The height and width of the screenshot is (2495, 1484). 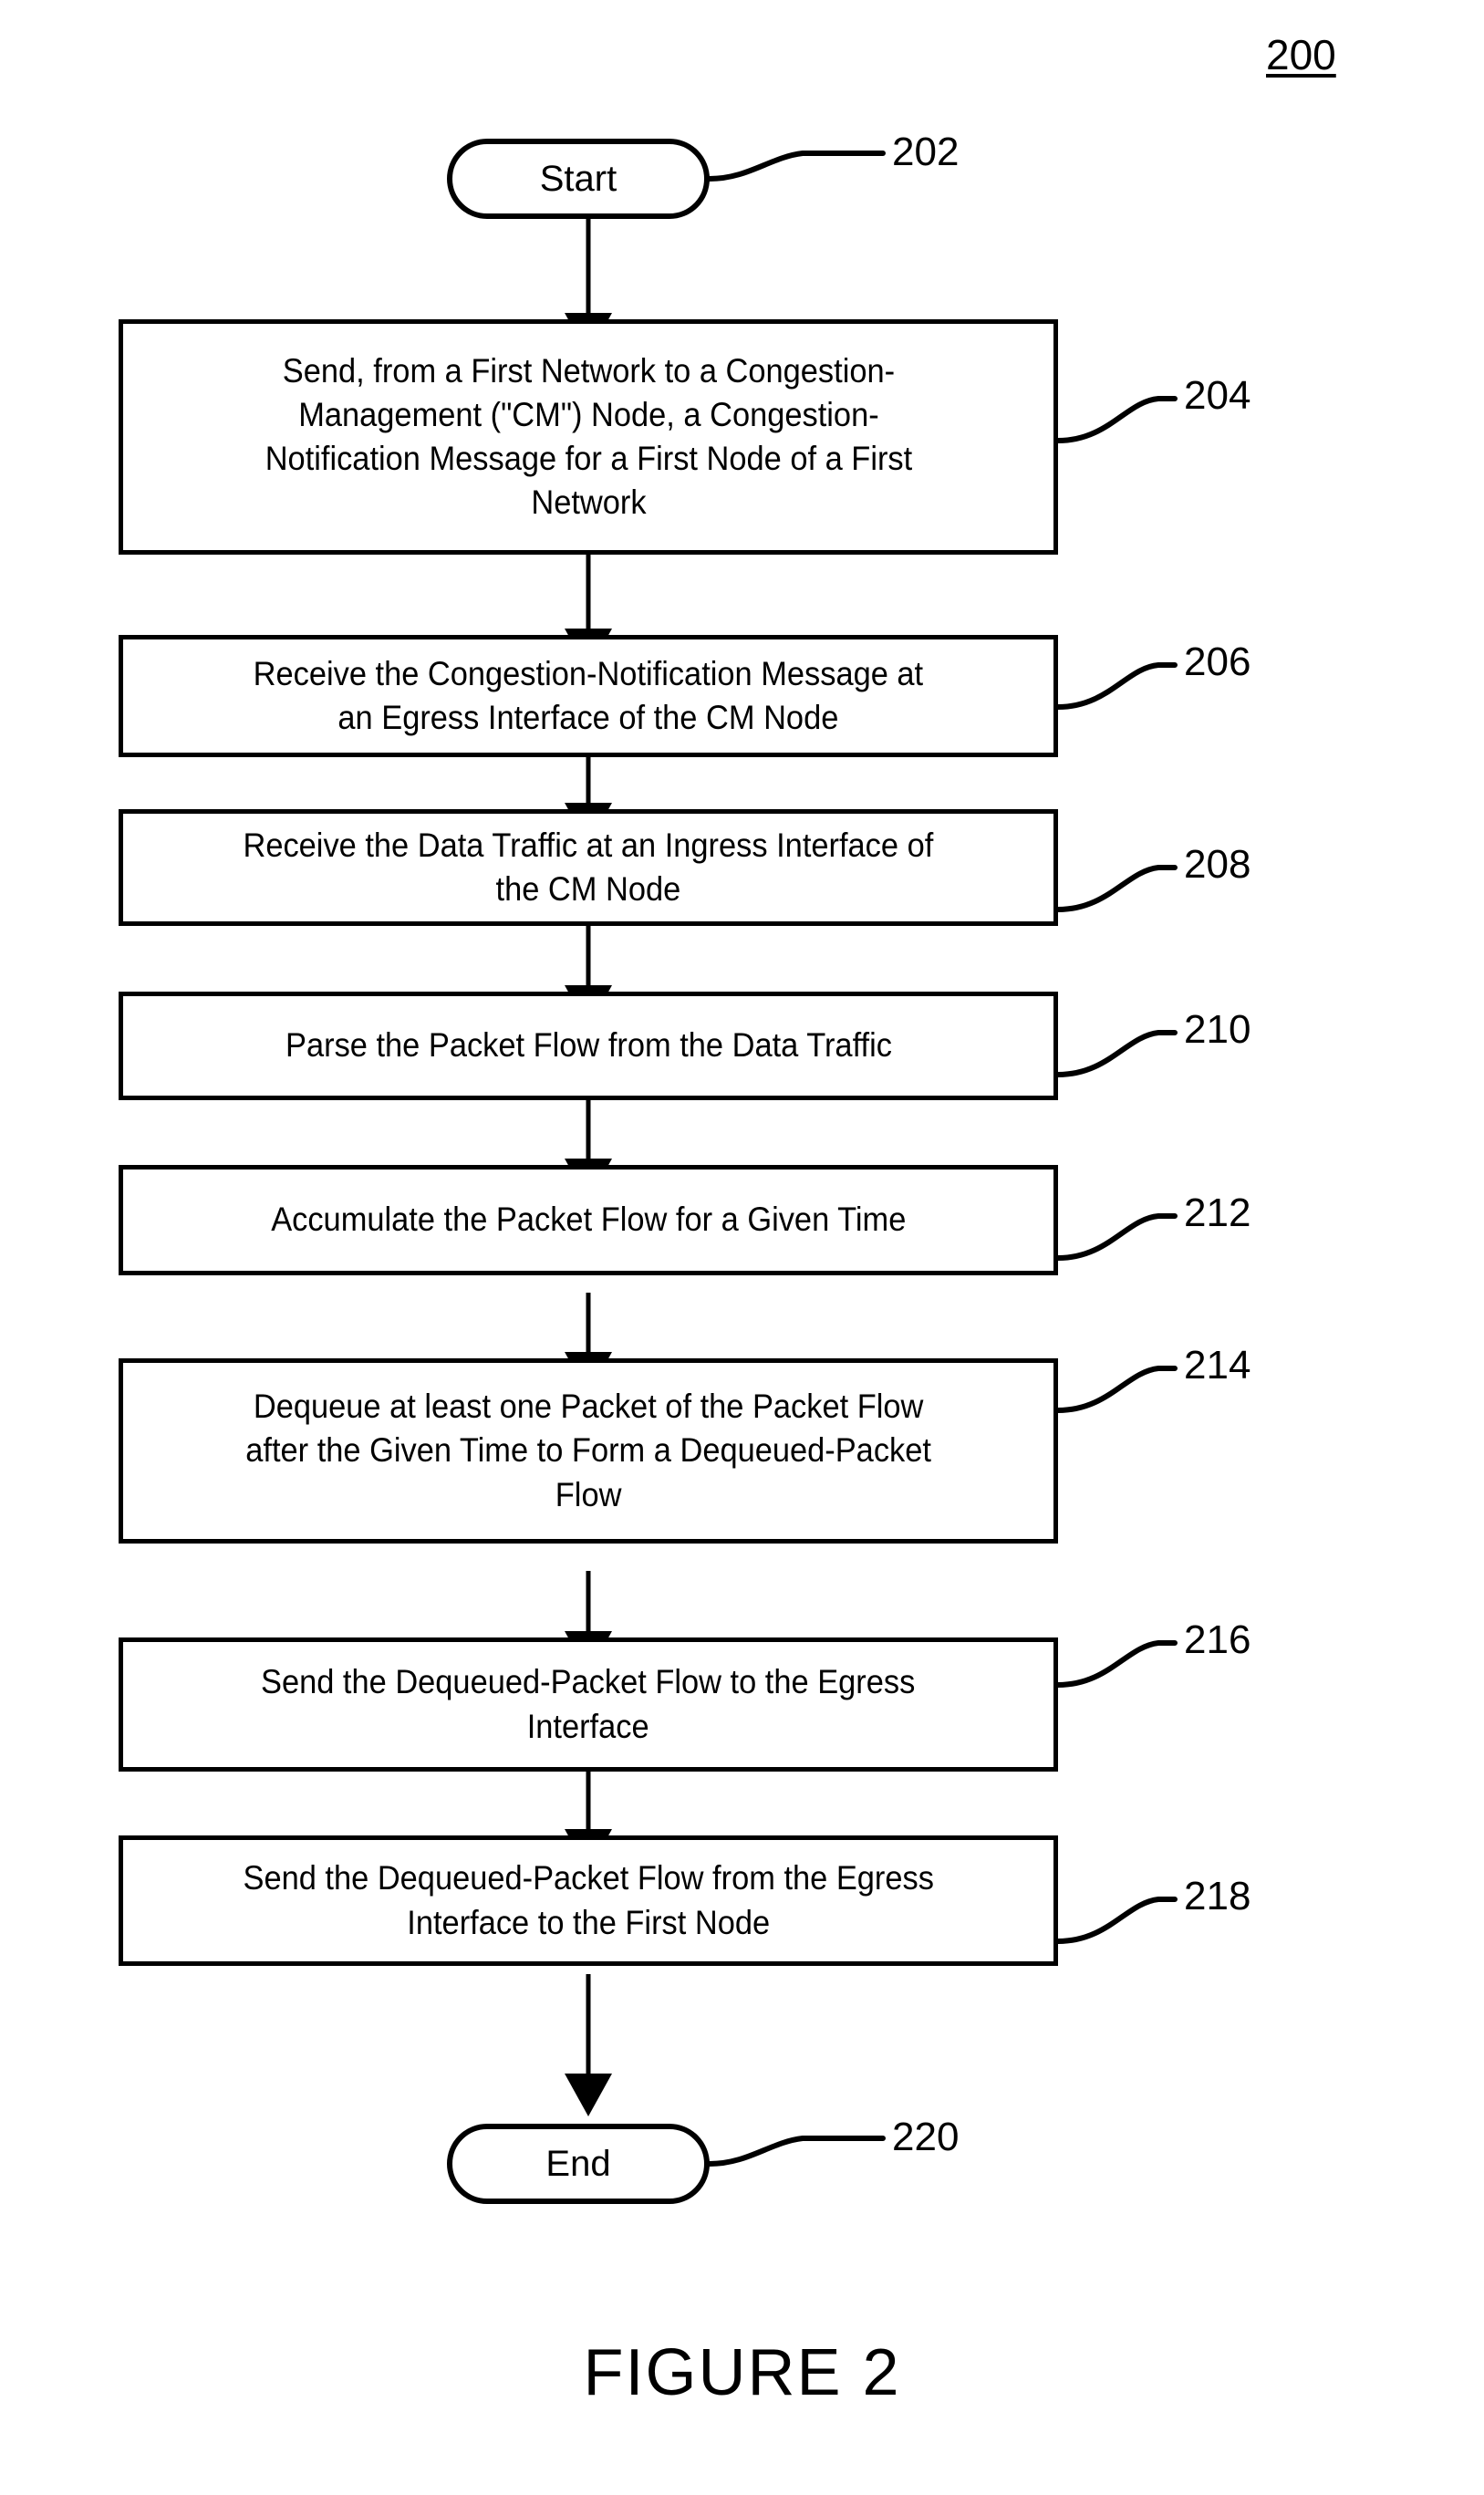 I want to click on end-terminal-label: End, so click(x=578, y=2164).